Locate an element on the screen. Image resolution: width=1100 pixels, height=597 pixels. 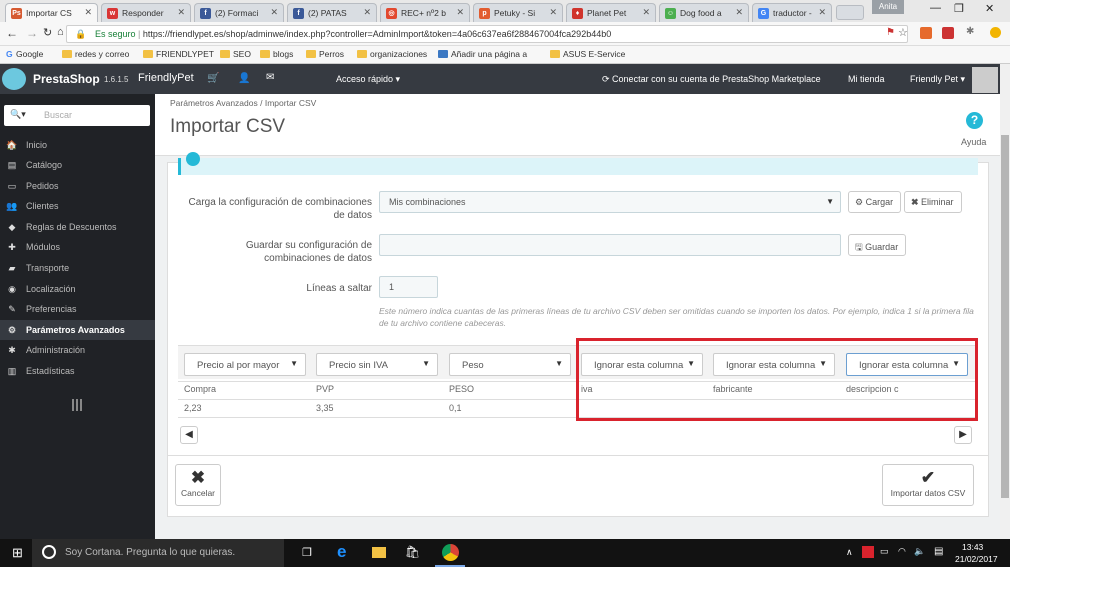
load-button: ⚙ Cargar is located at coordinates (874, 202).